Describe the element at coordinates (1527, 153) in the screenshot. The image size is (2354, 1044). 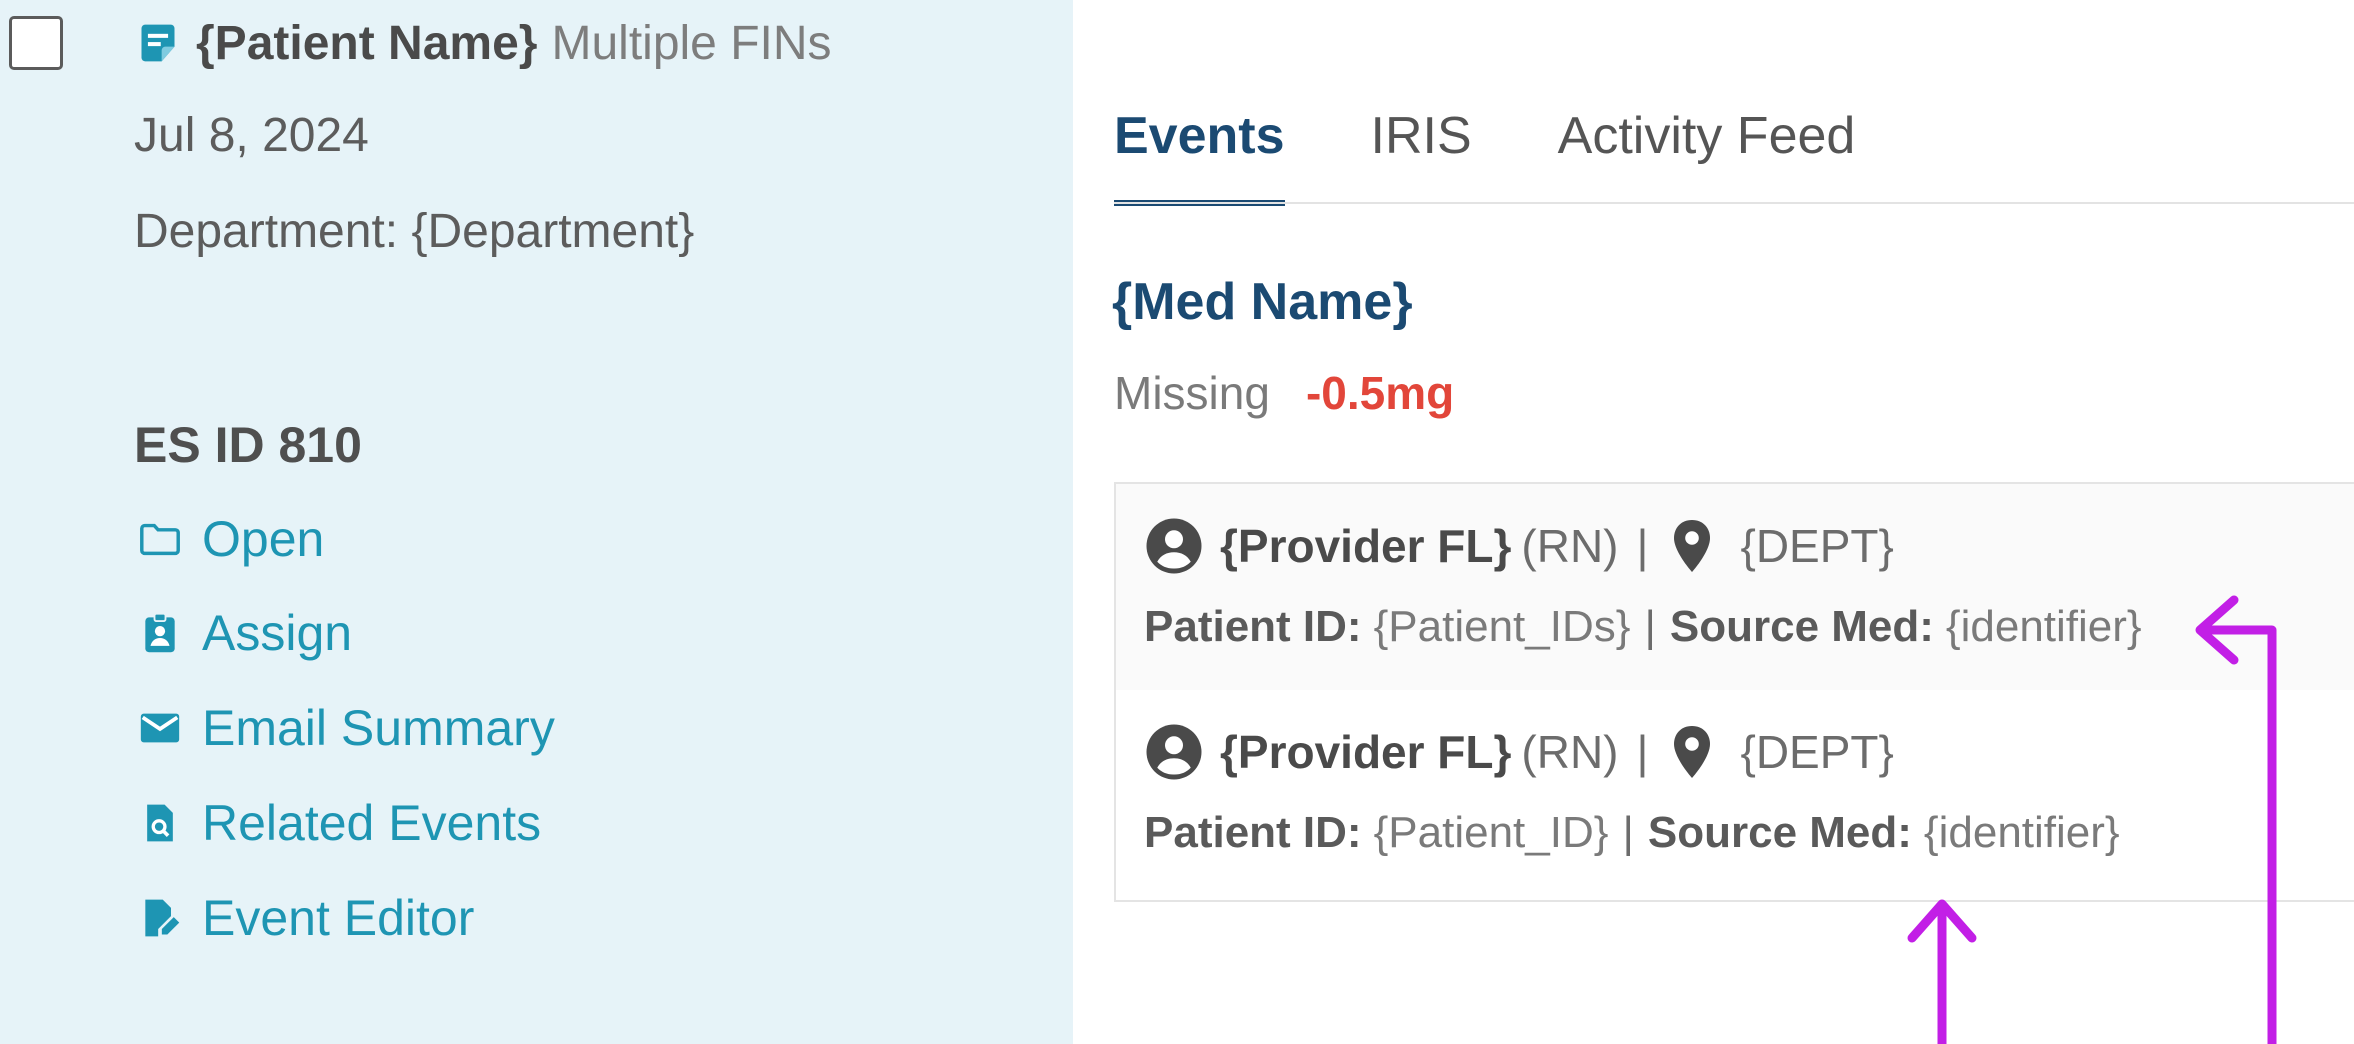
I see `detail-tabs: Events IRIS Activity Feed` at that location.